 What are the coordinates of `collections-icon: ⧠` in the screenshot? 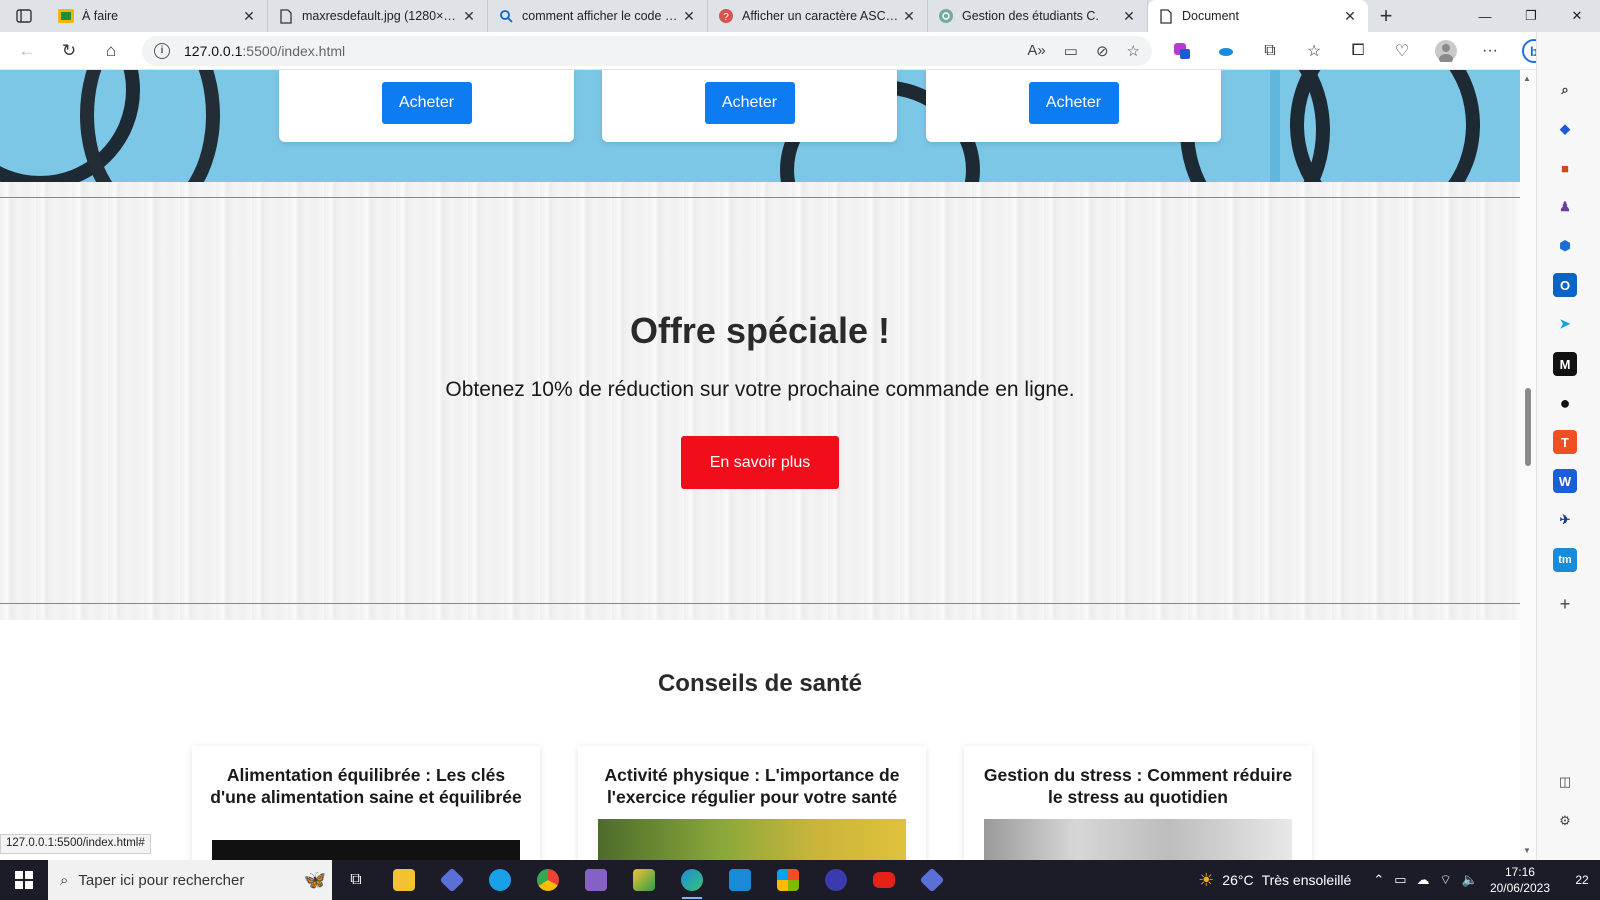 It's located at (1358, 51).